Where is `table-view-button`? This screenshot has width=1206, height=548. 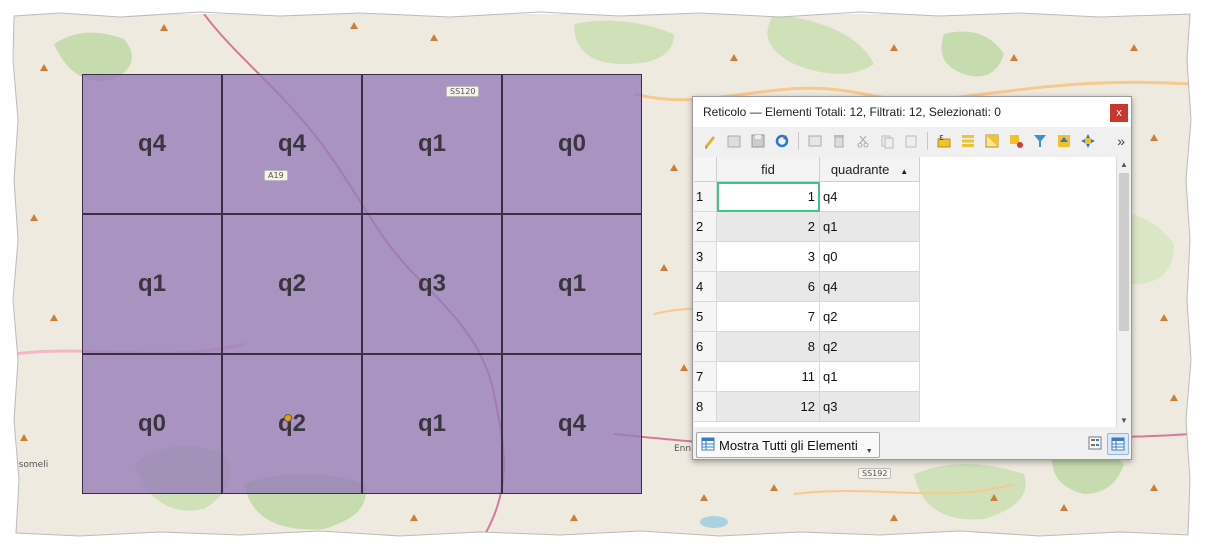
table-view-button is located at coordinates (1118, 444).